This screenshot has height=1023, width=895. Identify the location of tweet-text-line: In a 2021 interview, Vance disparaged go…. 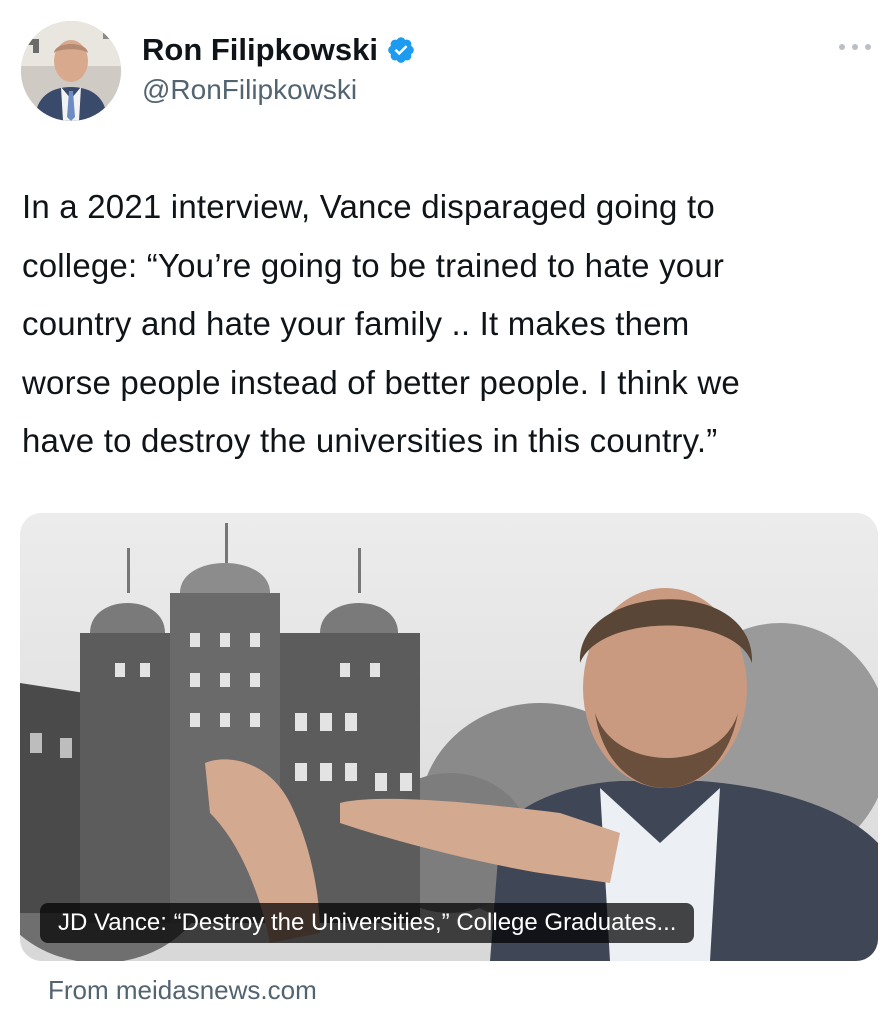
(368, 206).